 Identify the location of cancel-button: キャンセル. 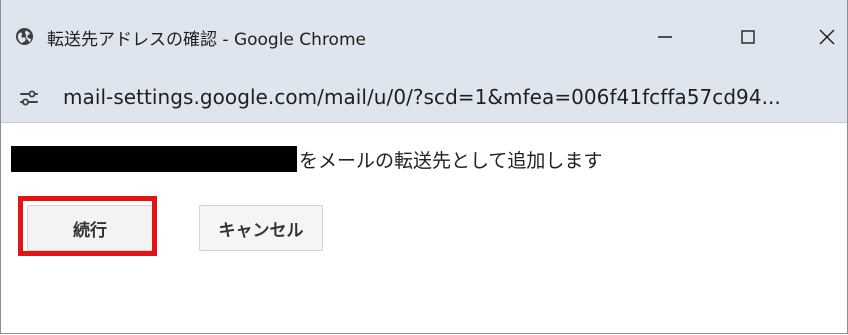
(261, 228).